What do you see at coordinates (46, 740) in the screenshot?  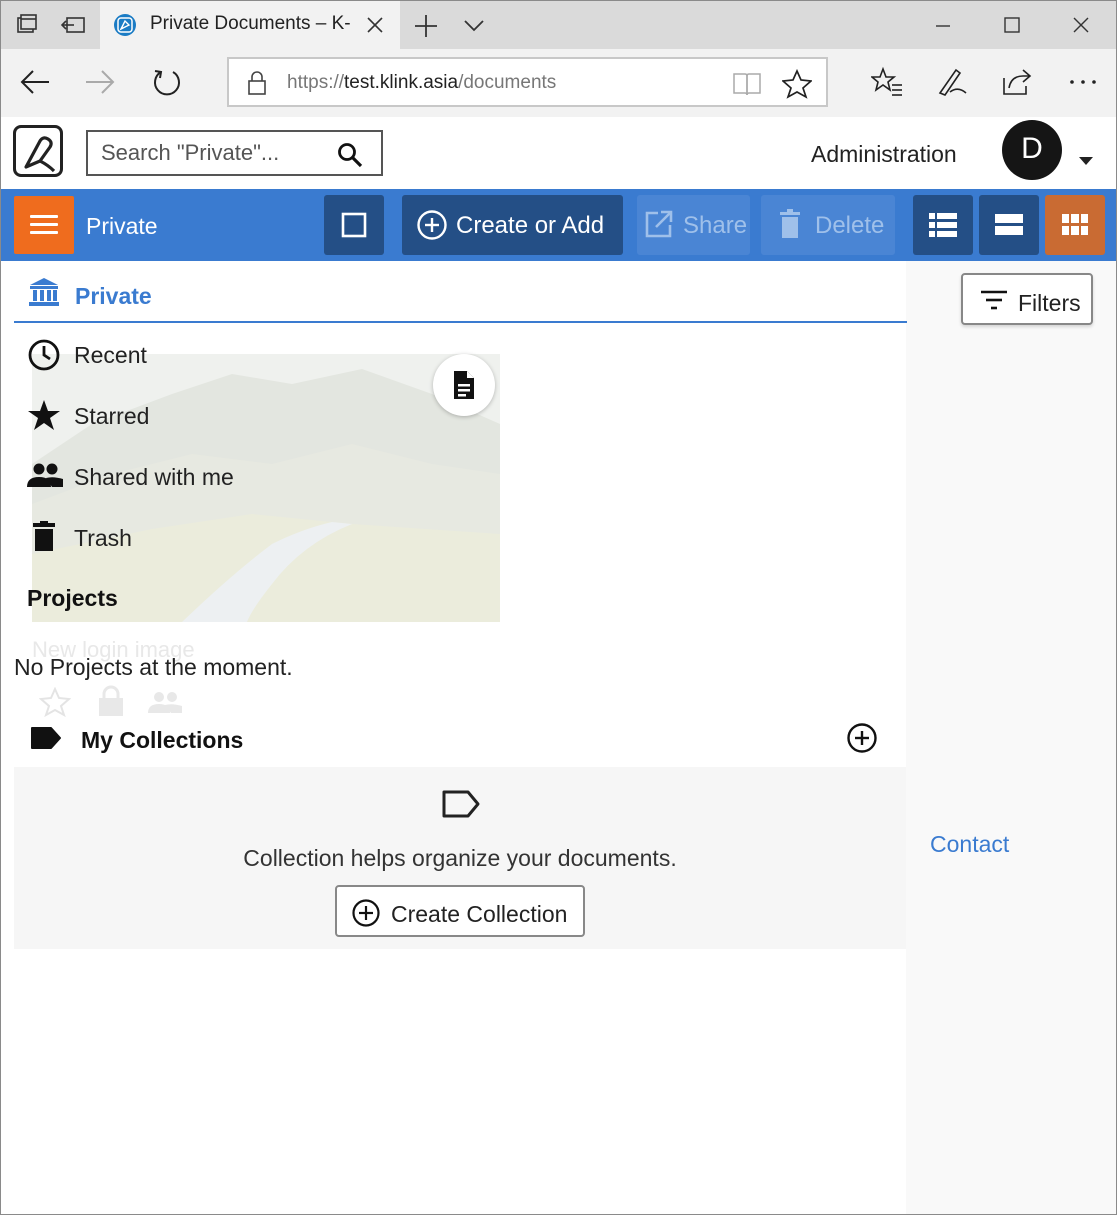 I see `collection-label-icon` at bounding box center [46, 740].